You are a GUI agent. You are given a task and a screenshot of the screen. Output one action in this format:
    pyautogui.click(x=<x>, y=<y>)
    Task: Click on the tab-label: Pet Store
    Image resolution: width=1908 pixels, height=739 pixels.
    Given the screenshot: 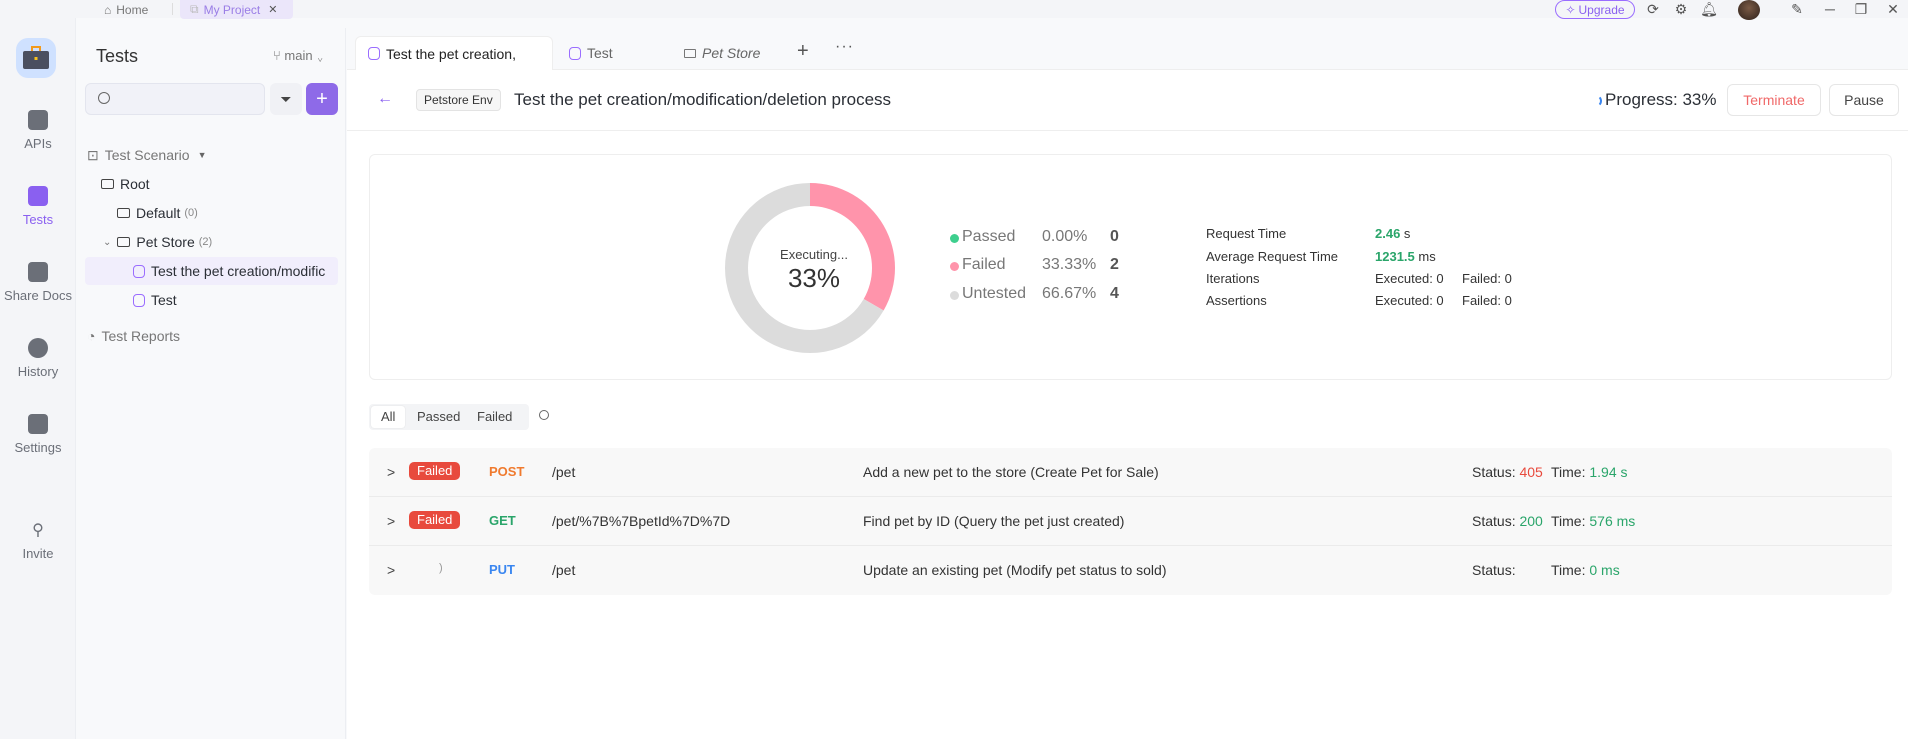 What is the action you would take?
    pyautogui.click(x=731, y=53)
    